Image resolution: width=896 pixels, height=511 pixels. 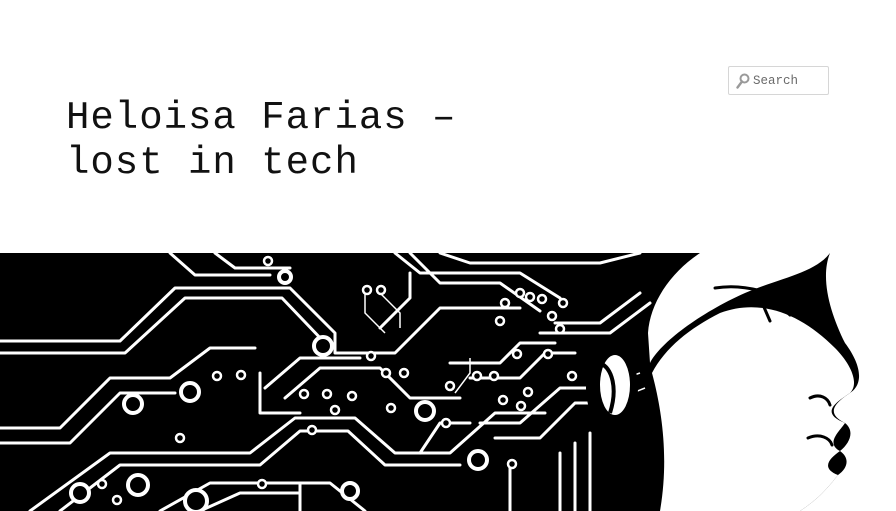 What do you see at coordinates (789, 81) in the screenshot?
I see `search-input` at bounding box center [789, 81].